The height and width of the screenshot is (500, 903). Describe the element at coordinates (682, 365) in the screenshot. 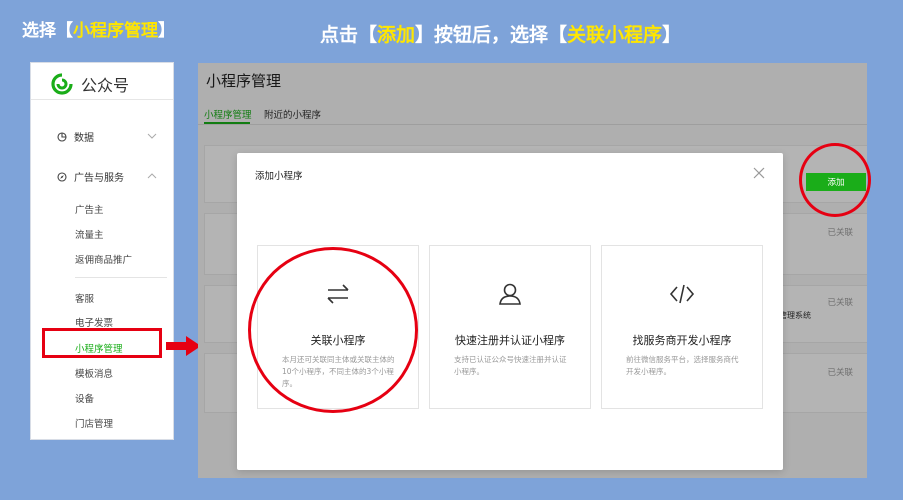

I see `option-description: 前往微信服务平台，选择服务商代开发小程序。` at that location.